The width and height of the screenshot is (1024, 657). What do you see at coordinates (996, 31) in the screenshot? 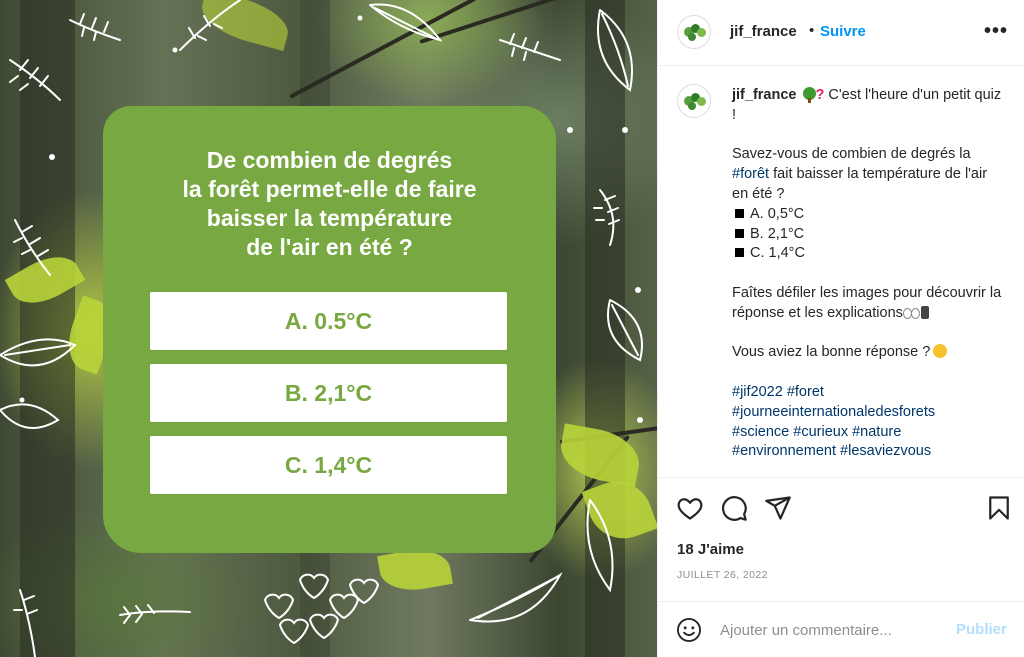
I see `more-options-icon: •••` at bounding box center [996, 31].